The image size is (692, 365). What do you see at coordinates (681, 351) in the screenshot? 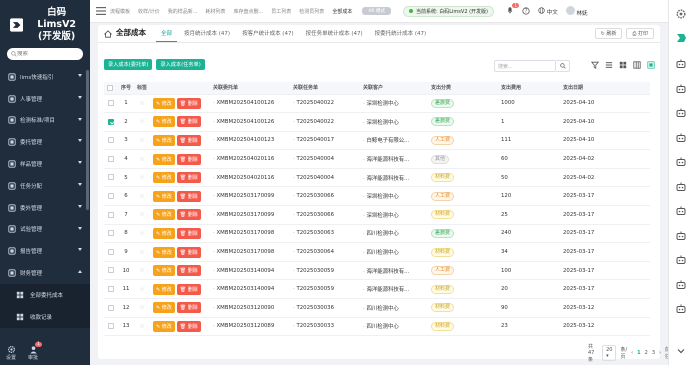
I see `chevron-down-icon` at bounding box center [681, 351].